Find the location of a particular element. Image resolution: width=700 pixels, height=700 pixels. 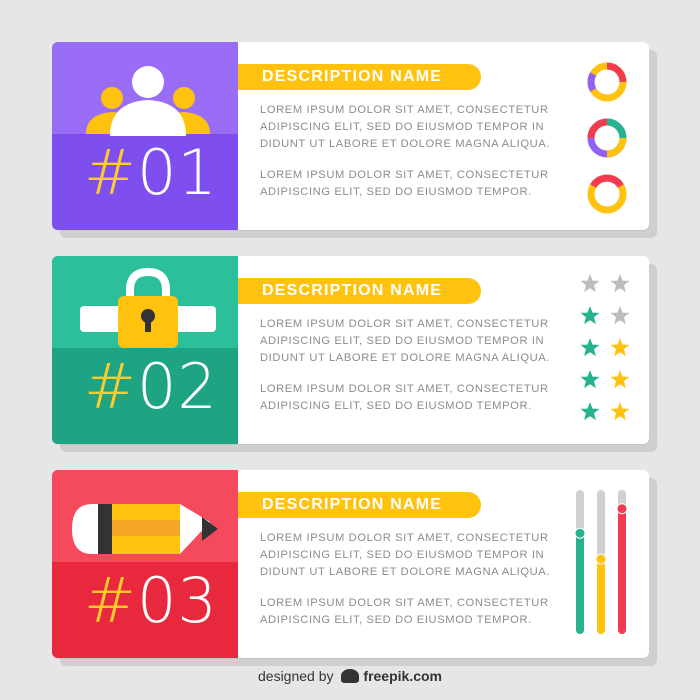

banner-number: #01 is located at coordinates (151, 173).